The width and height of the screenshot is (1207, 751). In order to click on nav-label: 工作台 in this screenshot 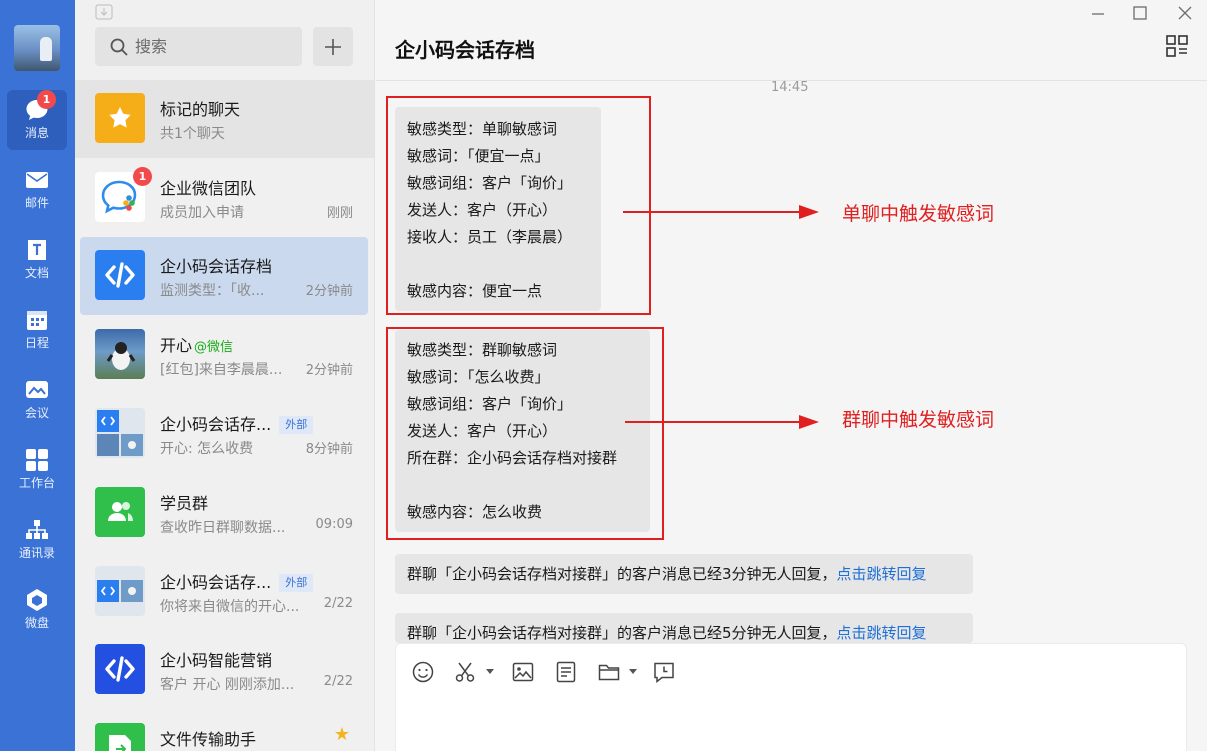, I will do `click(36, 483)`.